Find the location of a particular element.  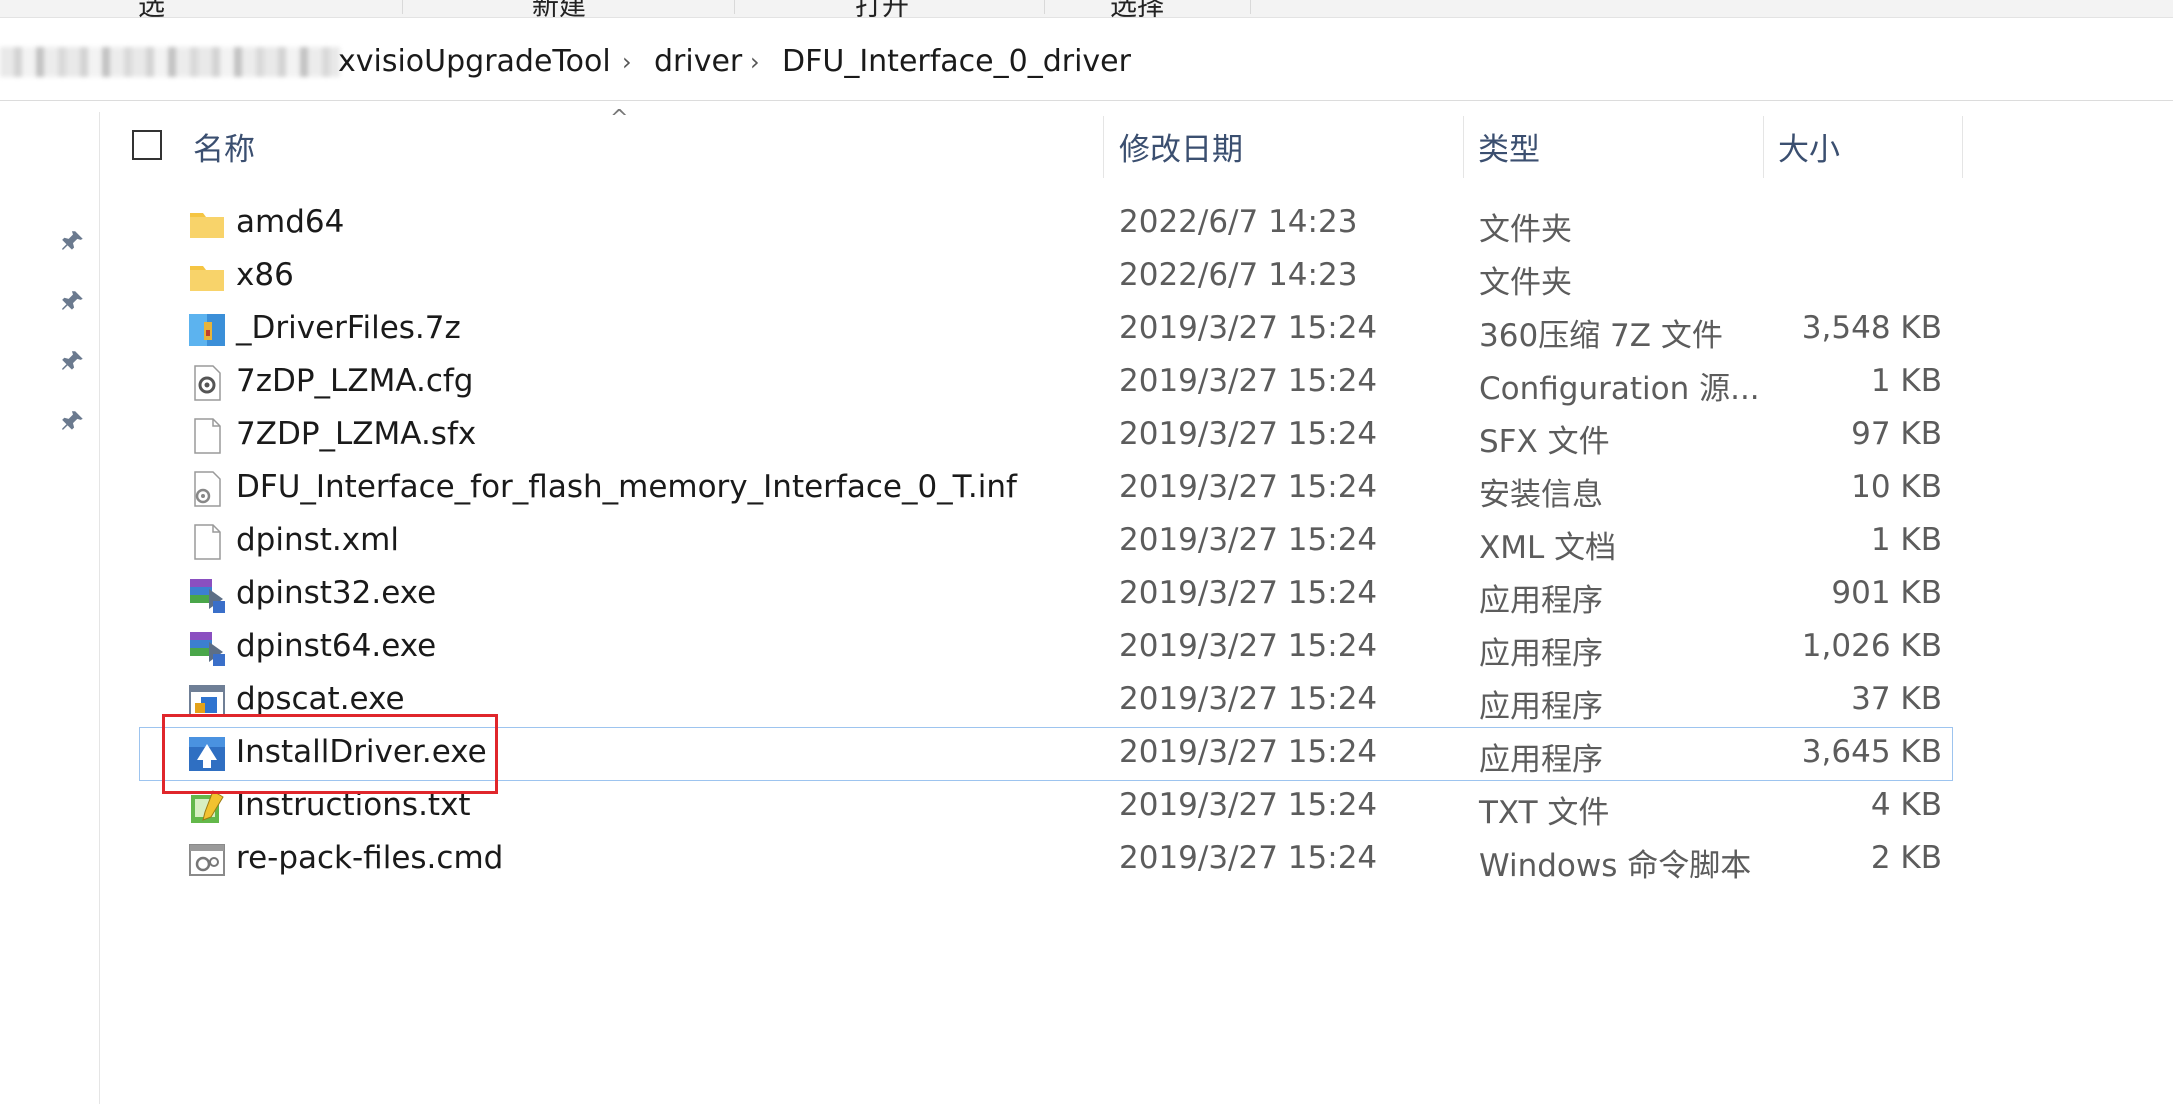

file-name: x86 is located at coordinates (265, 275).